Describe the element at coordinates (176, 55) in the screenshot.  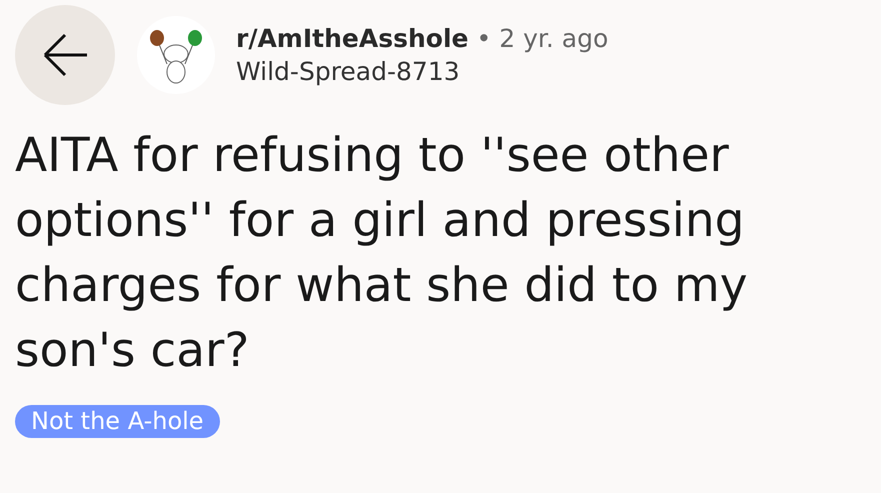
I see `avatar-icon` at that location.